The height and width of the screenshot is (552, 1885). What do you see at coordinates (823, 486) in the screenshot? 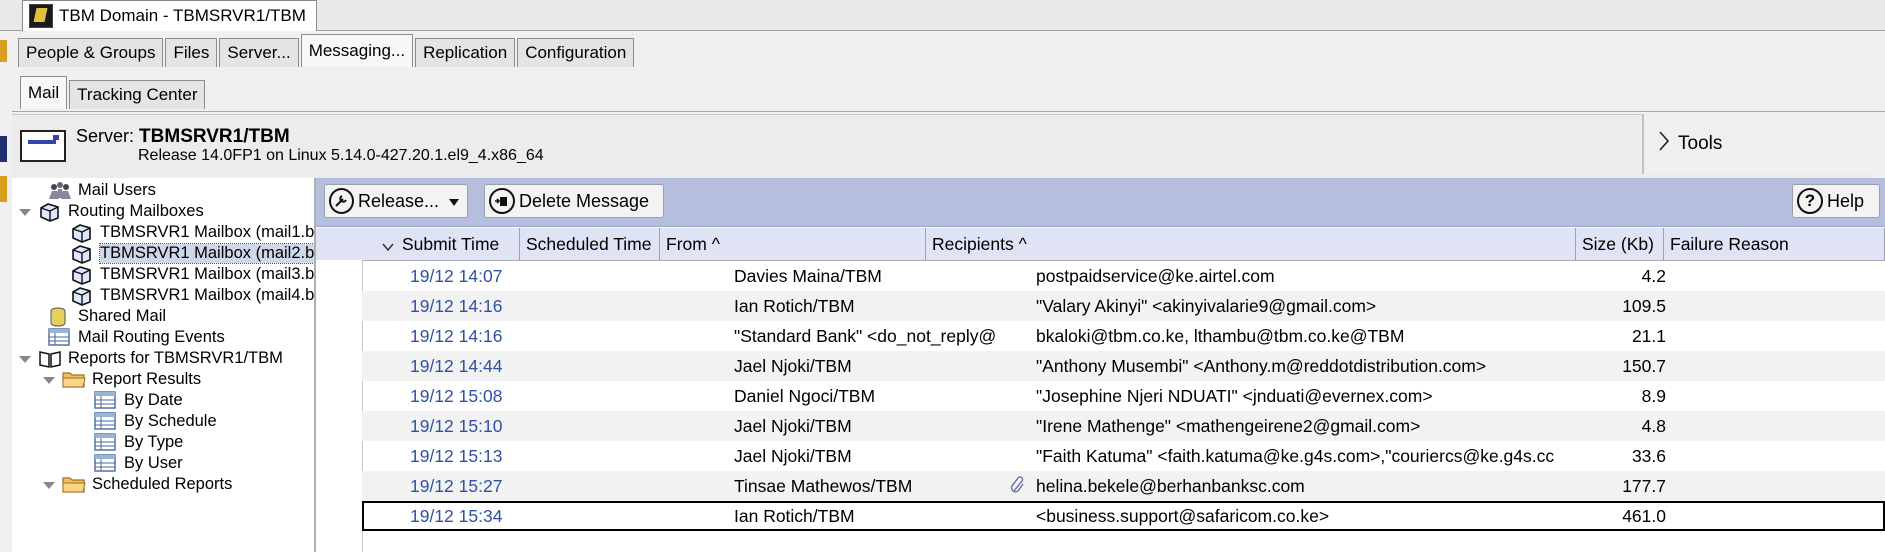
I see `from-cell: Tinsae Mathewos/TBM` at bounding box center [823, 486].